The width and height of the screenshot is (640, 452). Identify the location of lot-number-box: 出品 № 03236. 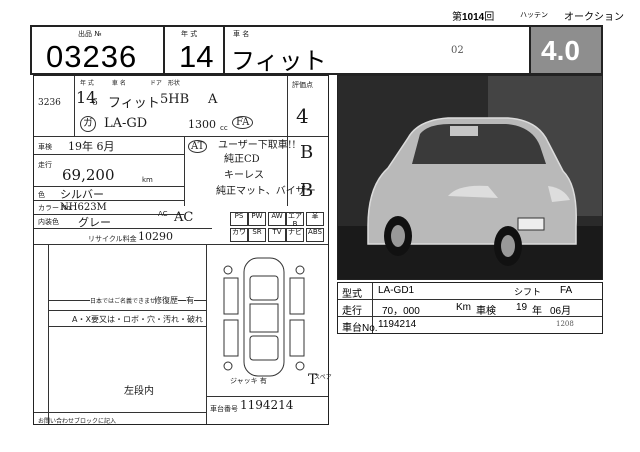
(97, 50).